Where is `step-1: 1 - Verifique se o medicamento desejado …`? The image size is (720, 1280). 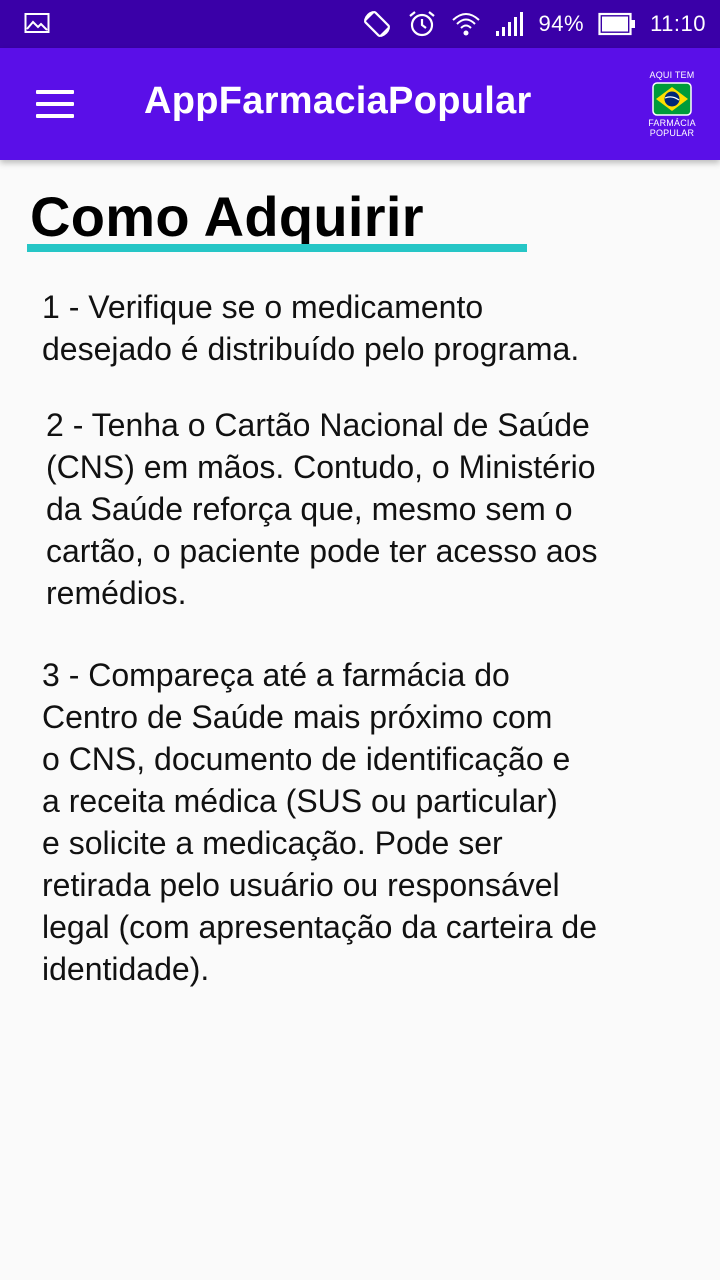
step-1: 1 - Verifique se o medicamento desejado … is located at coordinates (362, 328).